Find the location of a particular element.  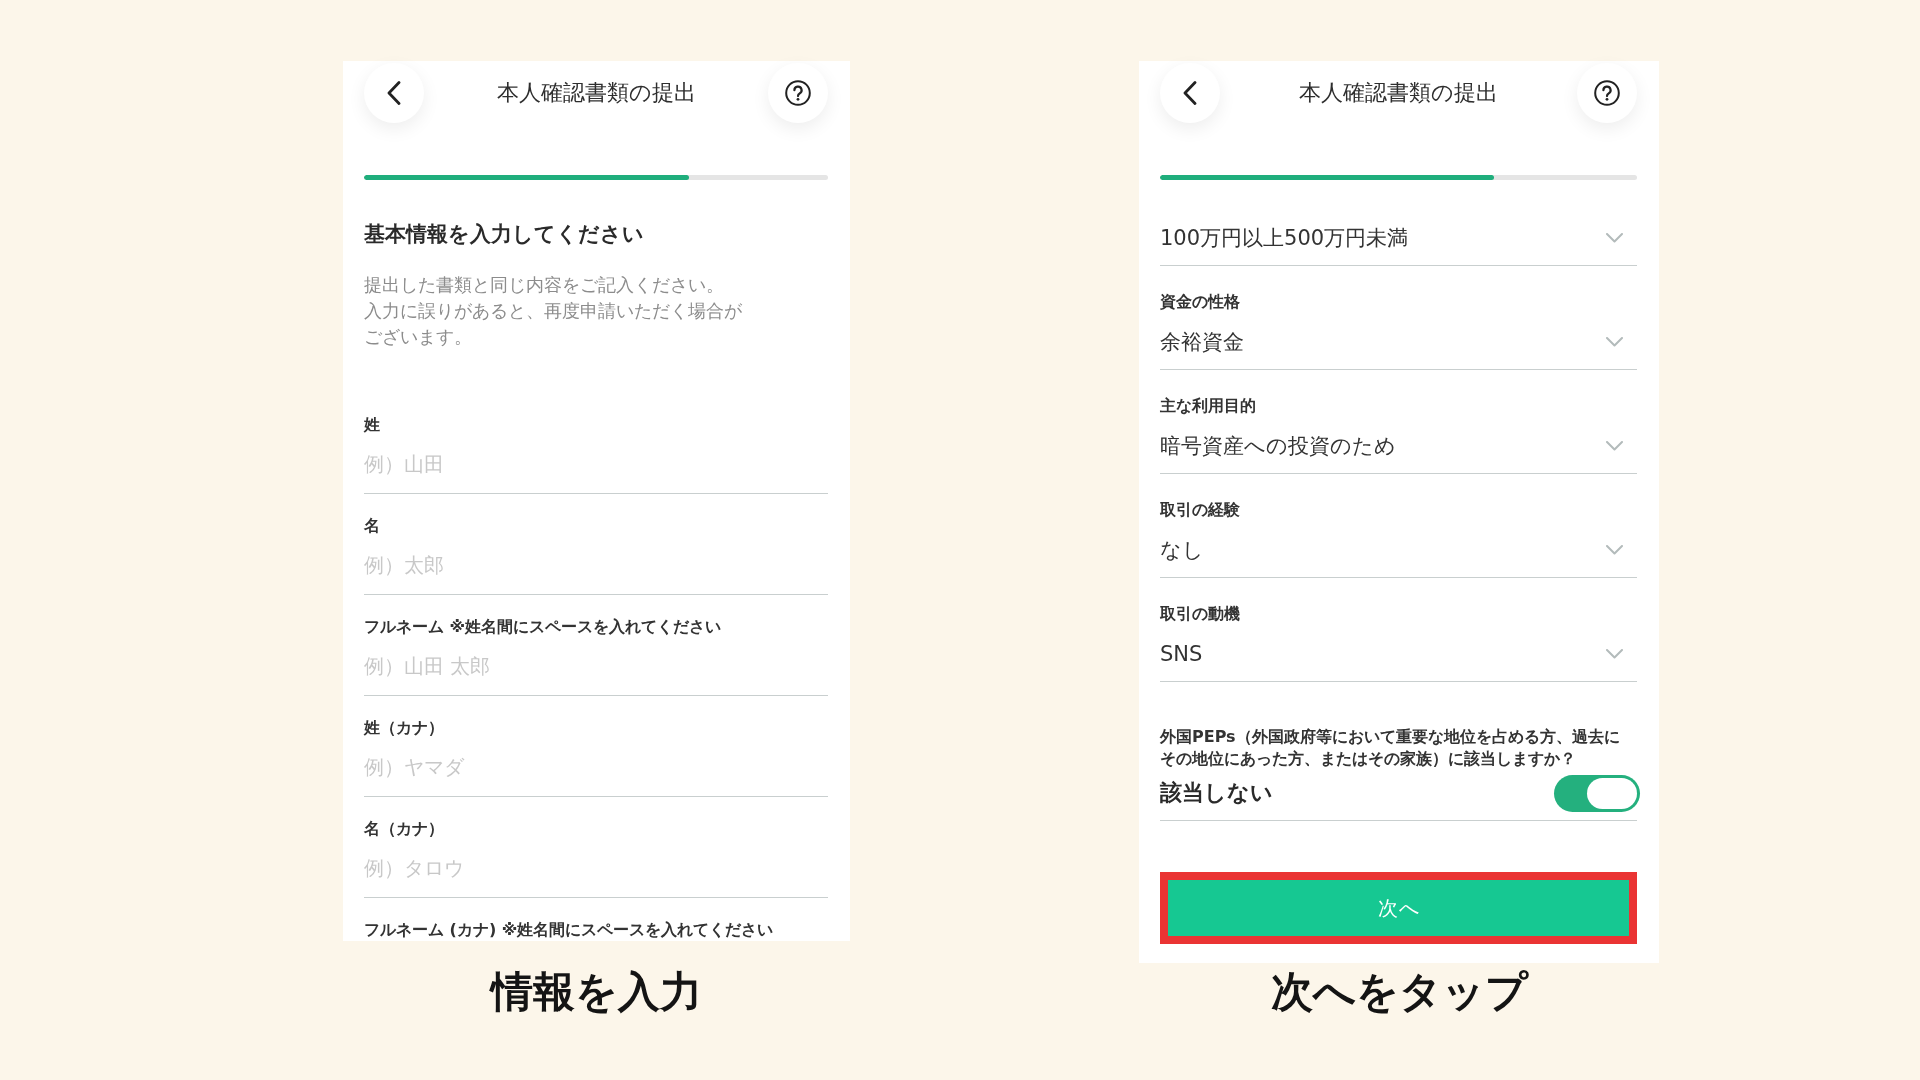

caption-text: 次へをタップ is located at coordinates (1399, 992).